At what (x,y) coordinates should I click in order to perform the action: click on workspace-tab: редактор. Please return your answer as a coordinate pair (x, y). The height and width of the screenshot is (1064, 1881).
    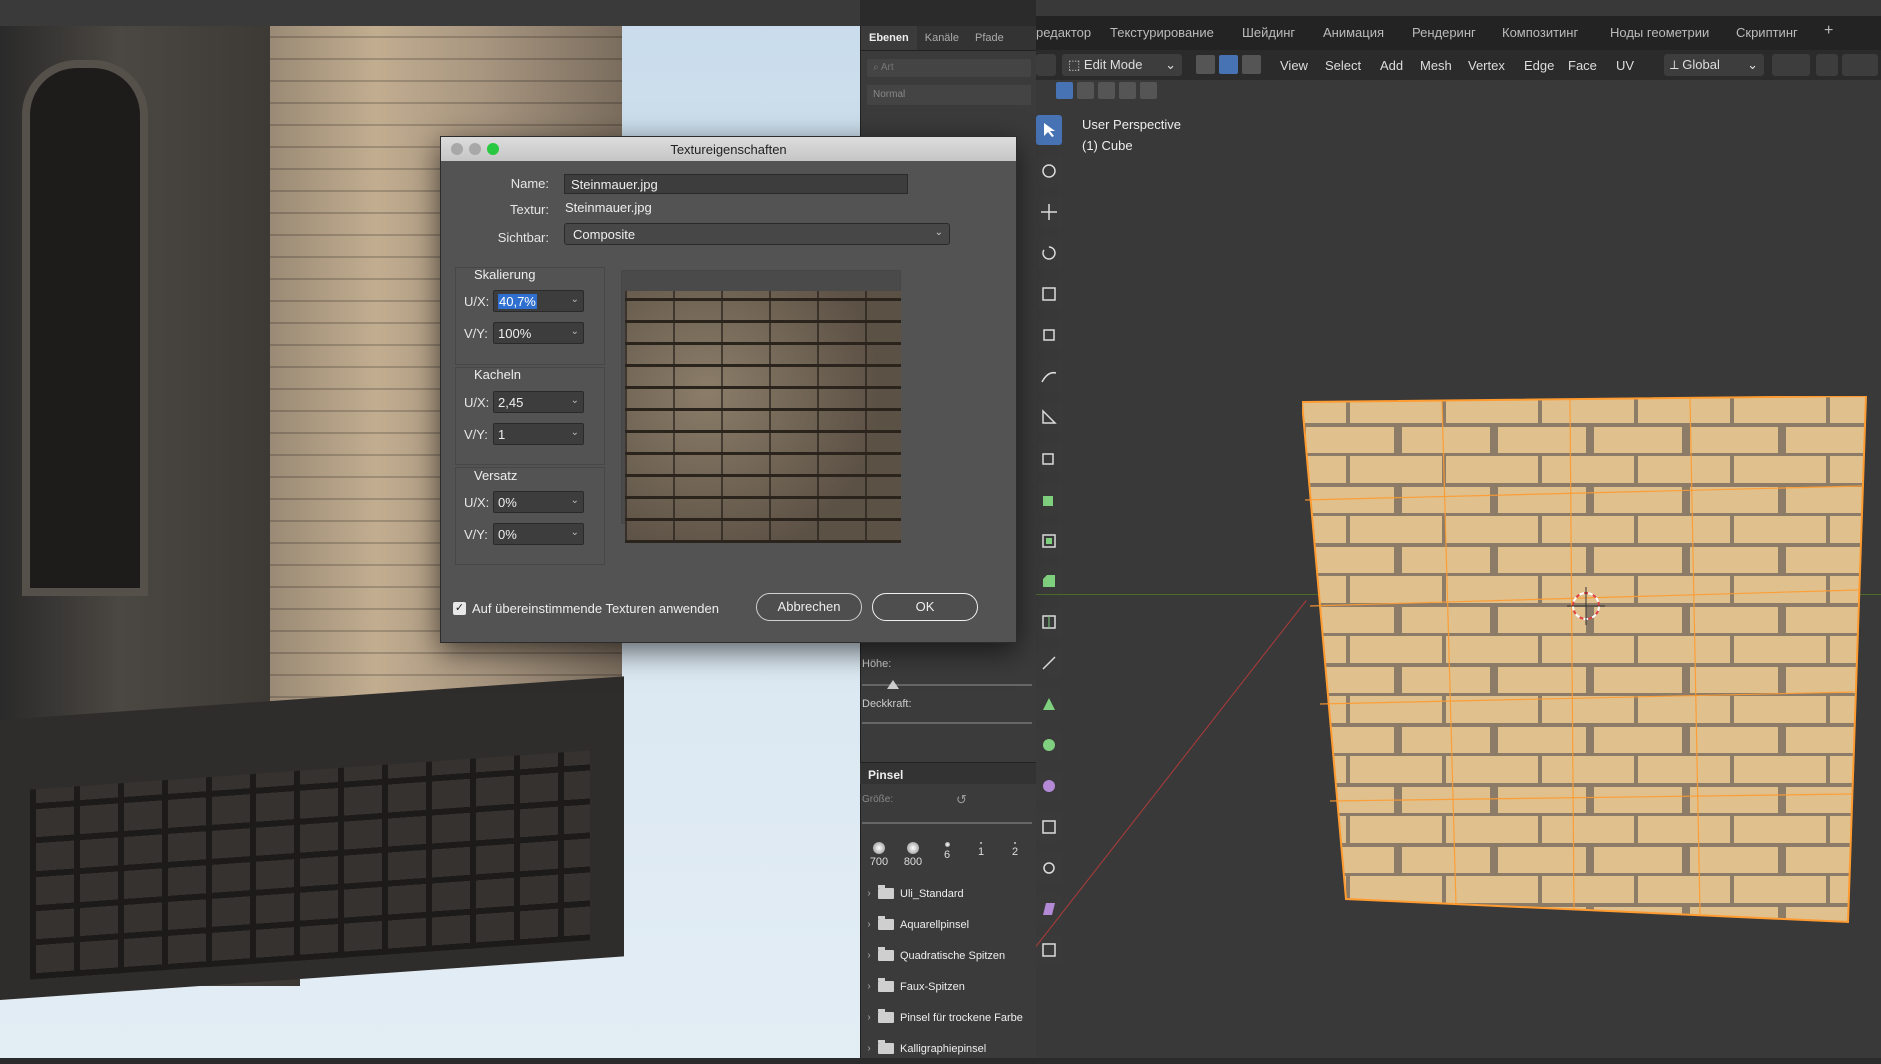
    Looking at the image, I should click on (1063, 32).